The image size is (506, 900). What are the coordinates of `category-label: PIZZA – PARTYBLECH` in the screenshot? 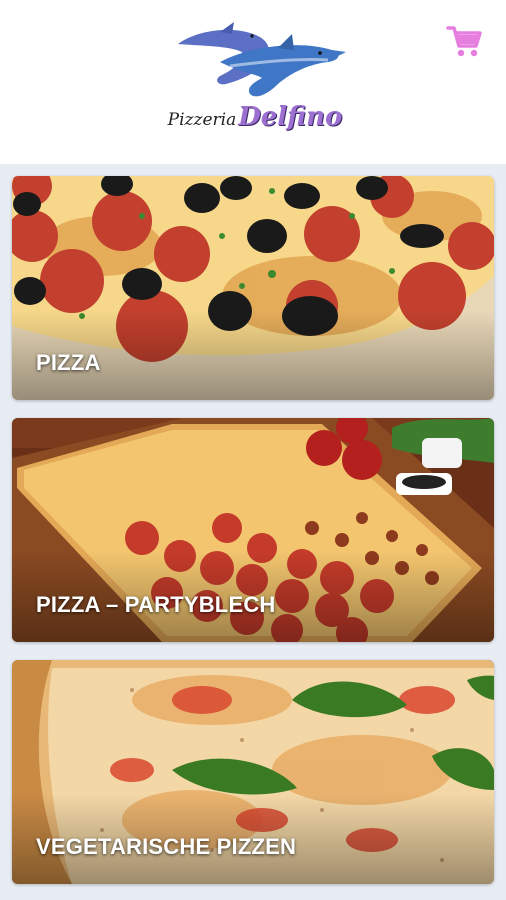 It's located at (156, 604).